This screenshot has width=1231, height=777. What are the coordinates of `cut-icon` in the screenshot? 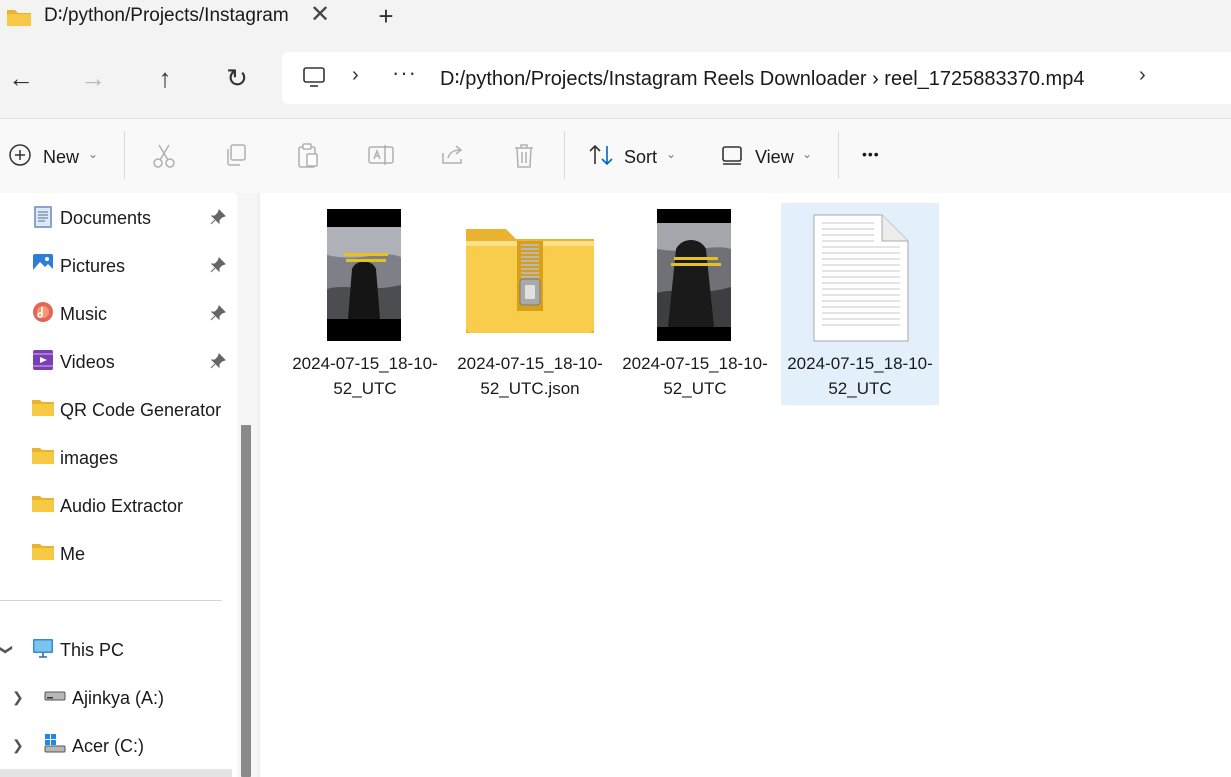 It's located at (164, 158).